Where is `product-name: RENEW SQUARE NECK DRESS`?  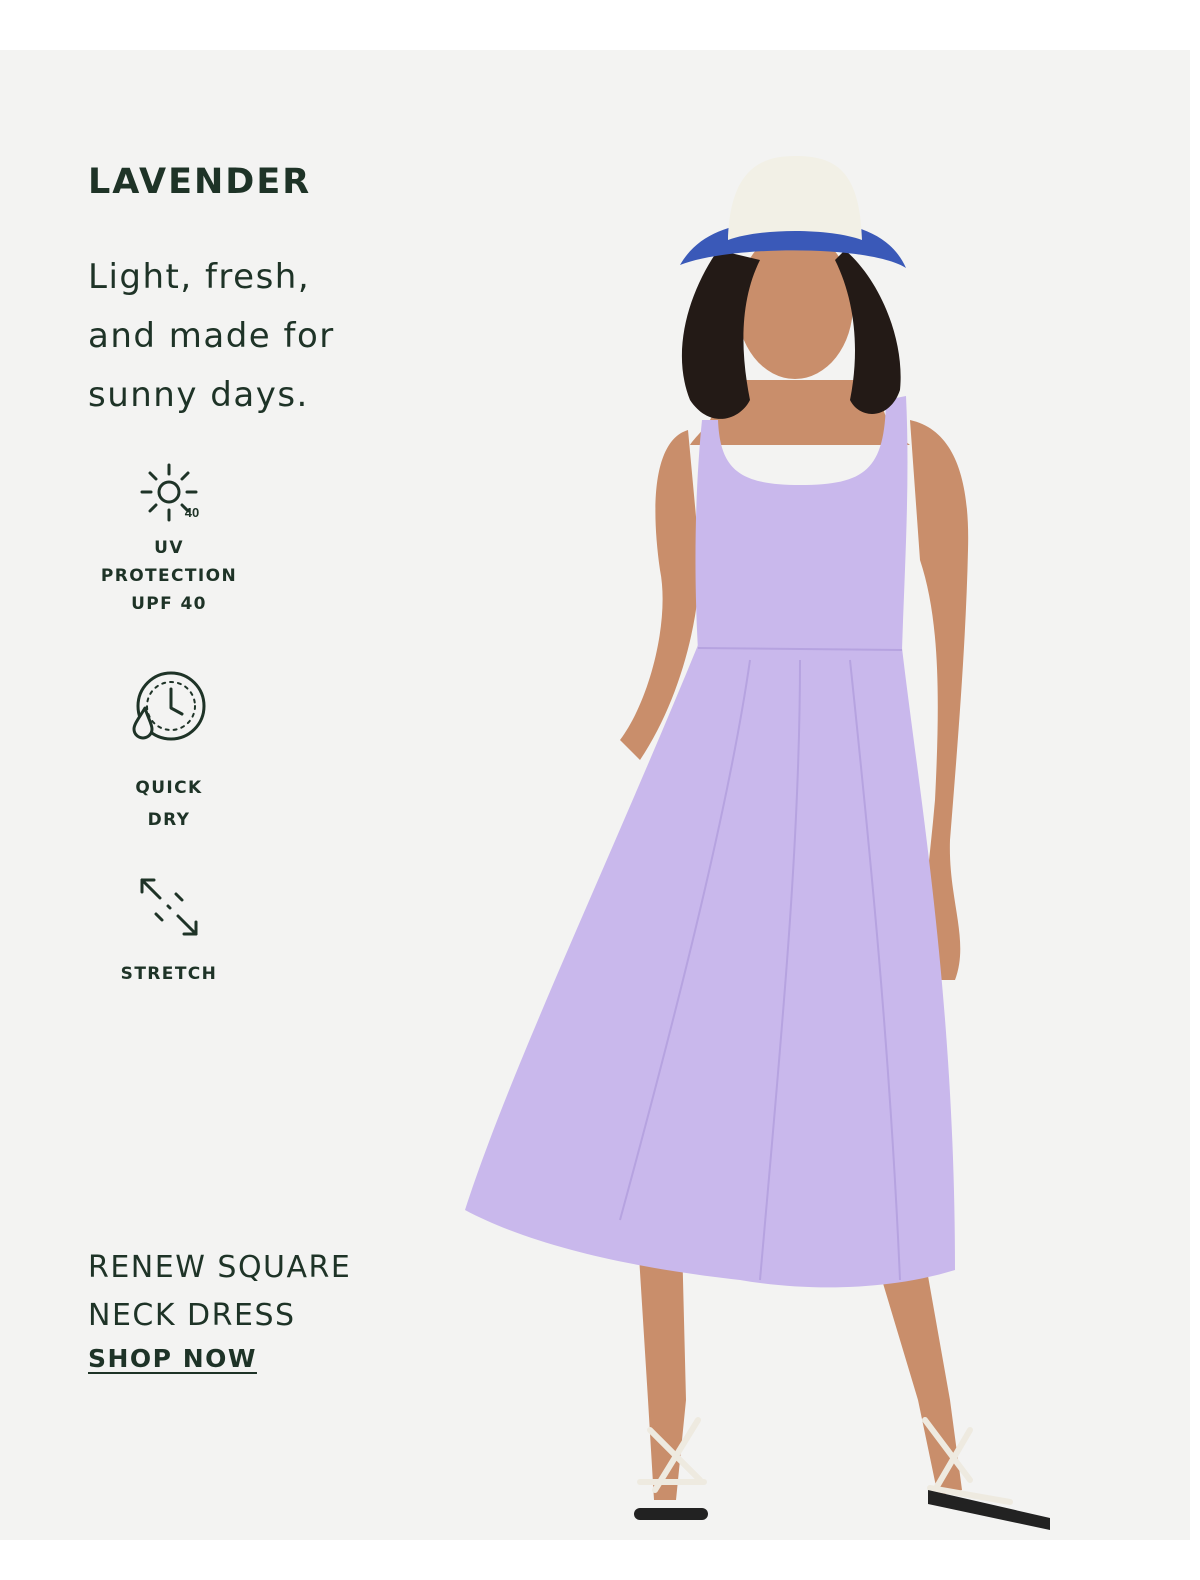
product-name: RENEW SQUARE NECK DRESS is located at coordinates (219, 1292).